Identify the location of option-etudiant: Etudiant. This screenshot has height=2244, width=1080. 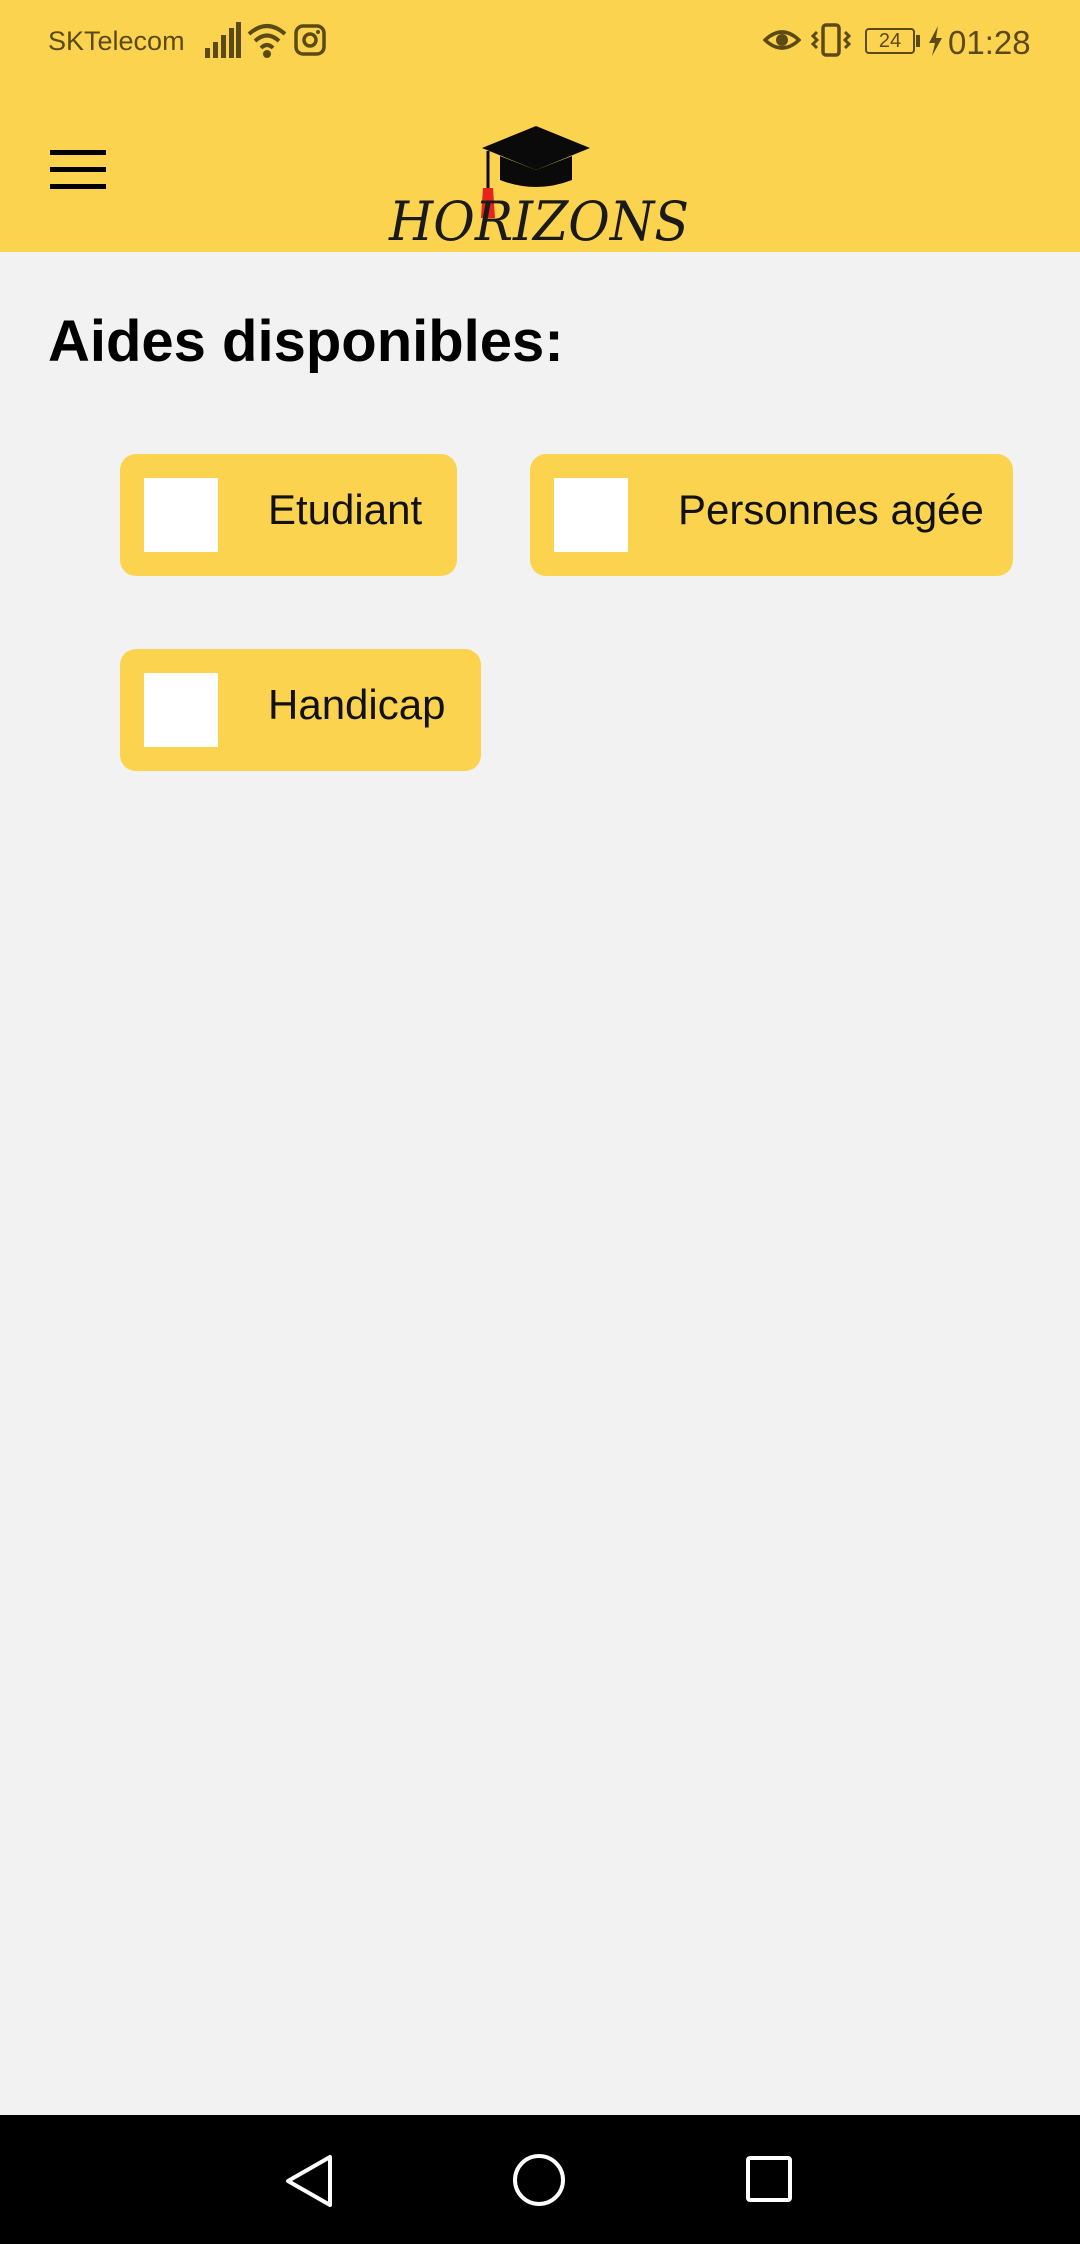
(288, 515).